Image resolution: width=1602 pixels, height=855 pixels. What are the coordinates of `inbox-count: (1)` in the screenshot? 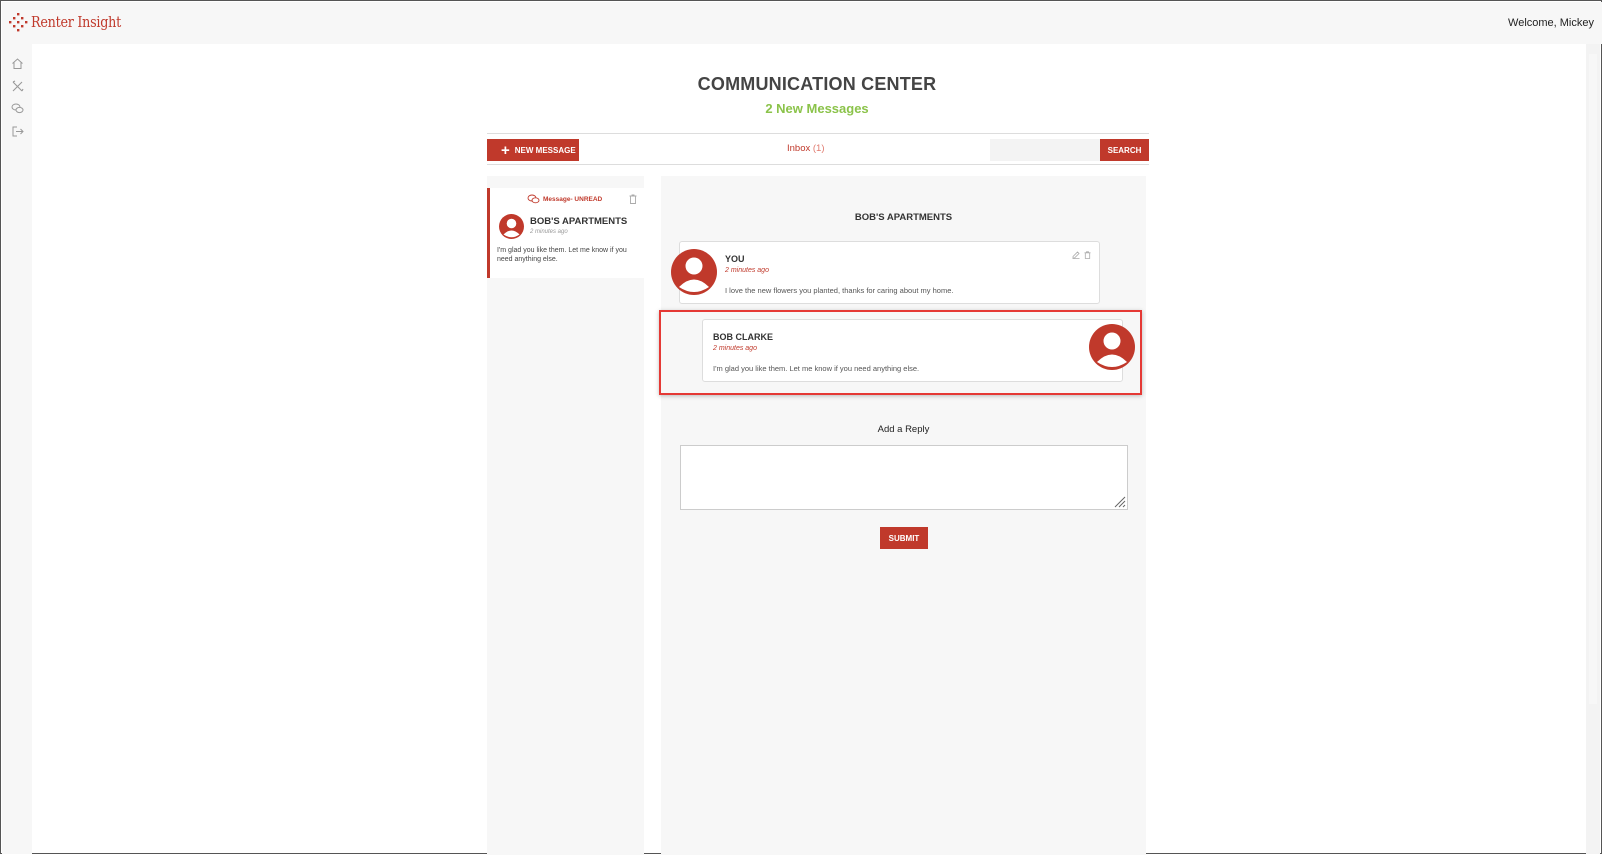 It's located at (818, 148).